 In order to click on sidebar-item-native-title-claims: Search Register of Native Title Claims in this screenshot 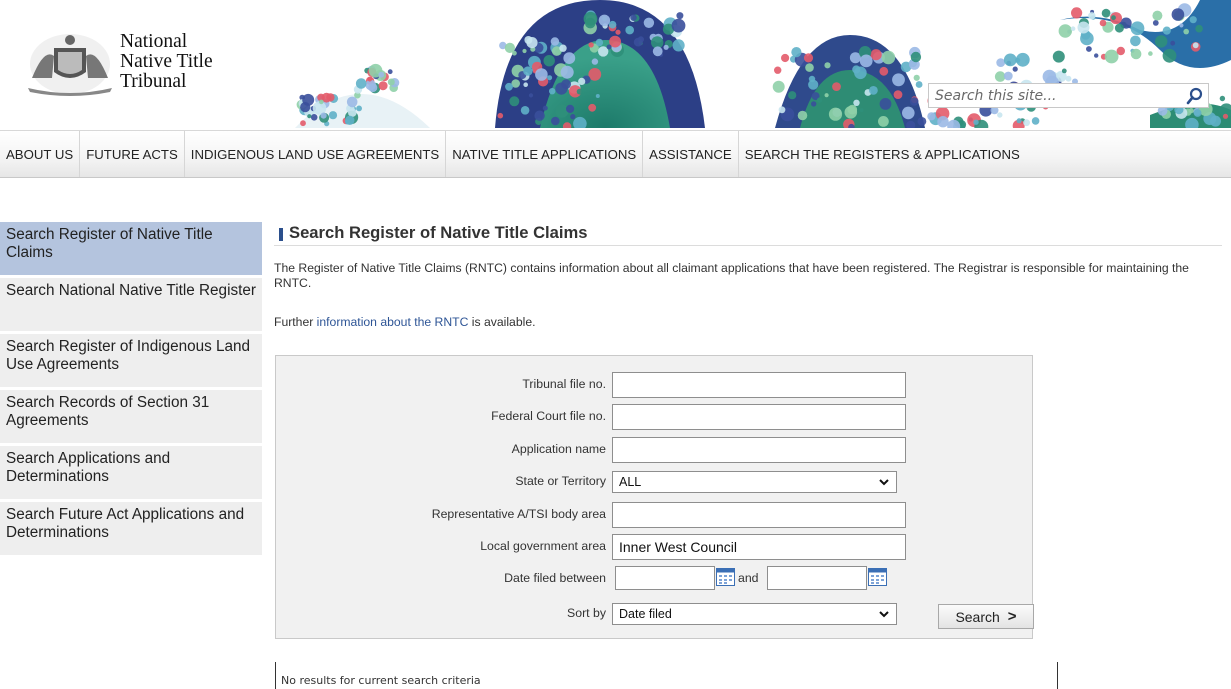, I will do `click(131, 250)`.